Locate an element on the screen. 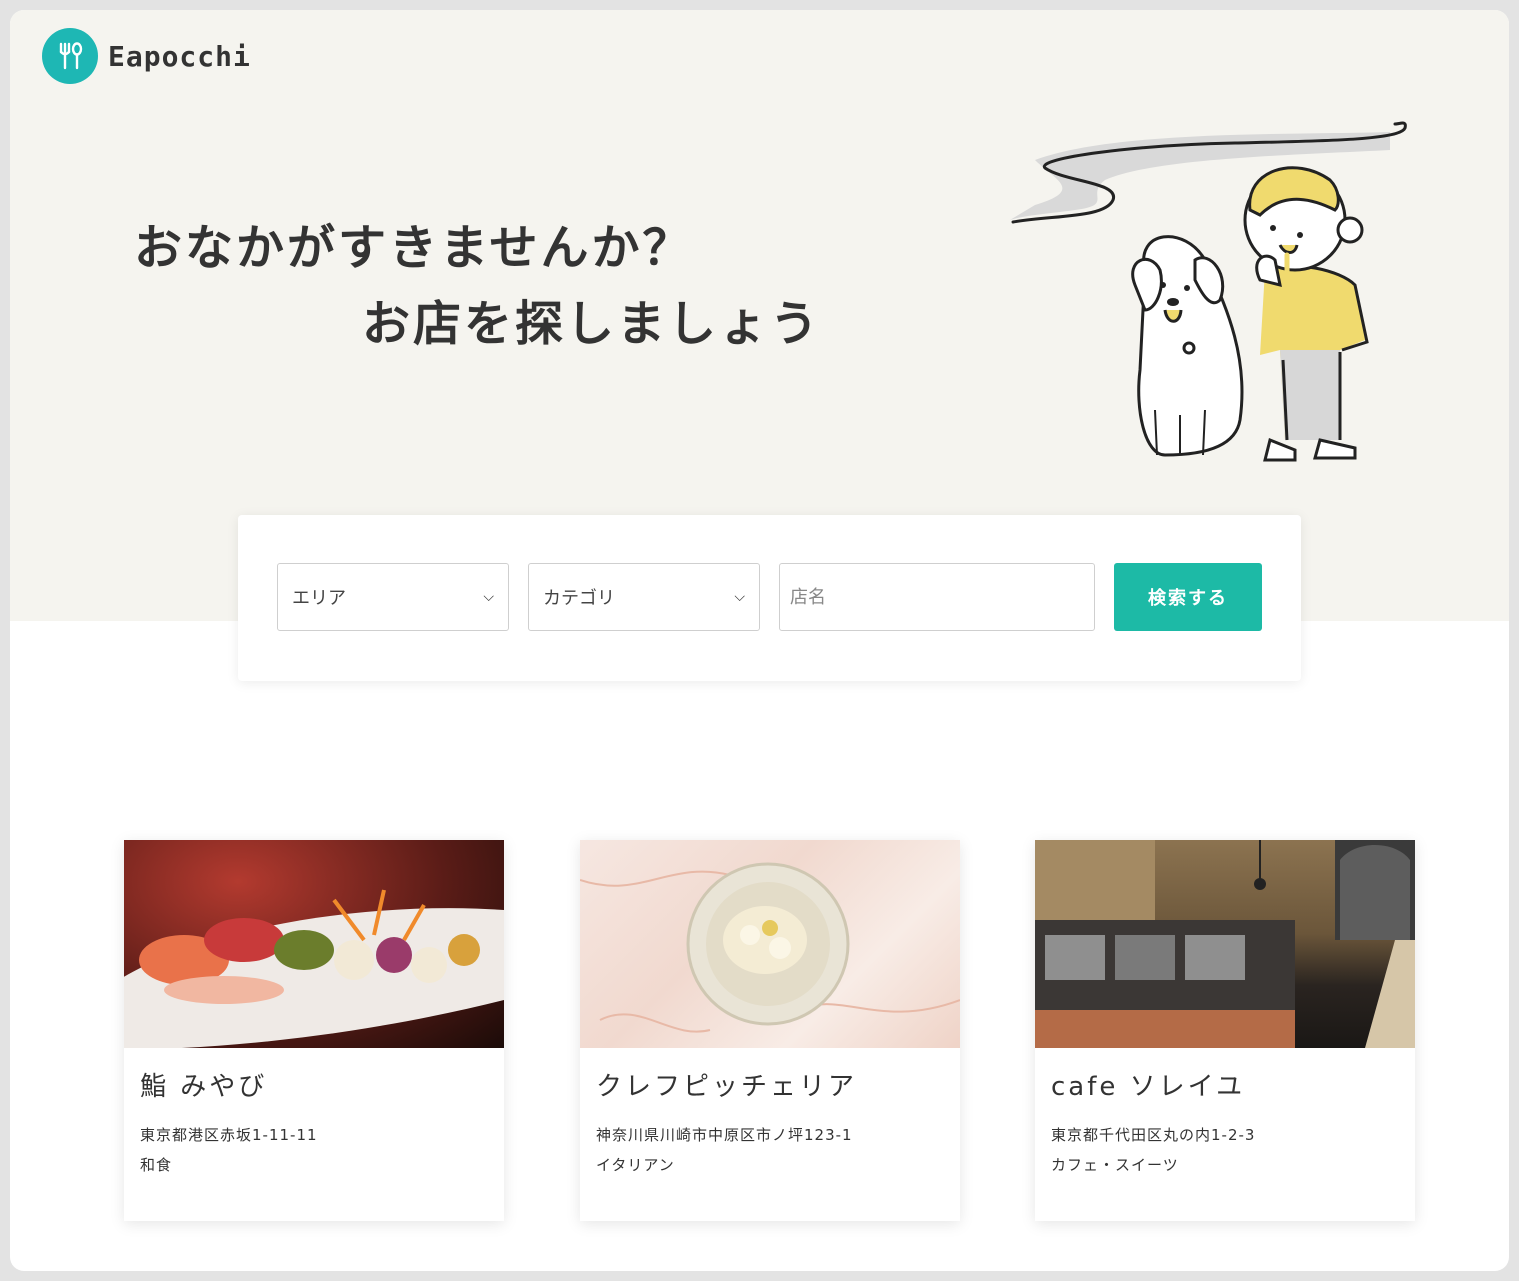  restaurant-card: クレフピッチェリア 神奈川県川崎市中原区市ノ坪123-1 イタリアン is located at coordinates (770, 1030).